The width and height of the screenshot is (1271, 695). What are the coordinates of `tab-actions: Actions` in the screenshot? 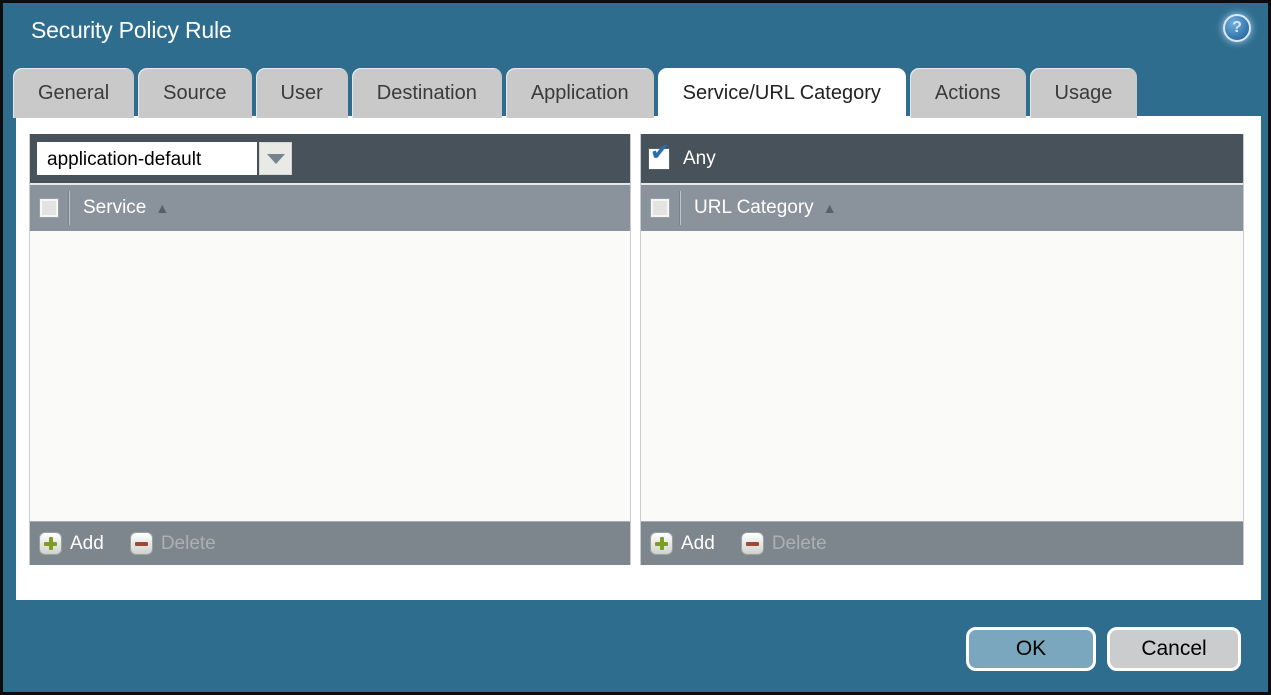 It's located at (967, 93).